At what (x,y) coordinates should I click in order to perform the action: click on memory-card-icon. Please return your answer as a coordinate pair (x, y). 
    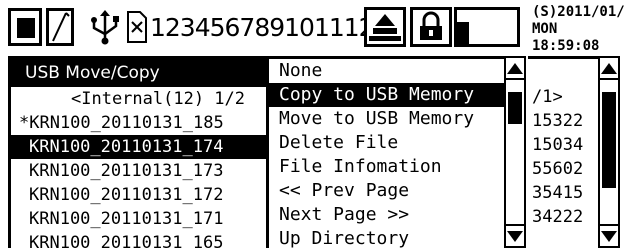
    Looking at the image, I should click on (60, 27).